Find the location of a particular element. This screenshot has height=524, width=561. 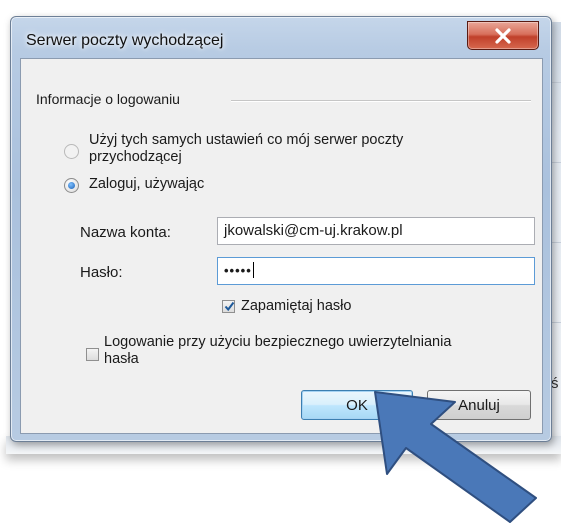

secure-auth-label-line2: hasła is located at coordinates (121, 359).